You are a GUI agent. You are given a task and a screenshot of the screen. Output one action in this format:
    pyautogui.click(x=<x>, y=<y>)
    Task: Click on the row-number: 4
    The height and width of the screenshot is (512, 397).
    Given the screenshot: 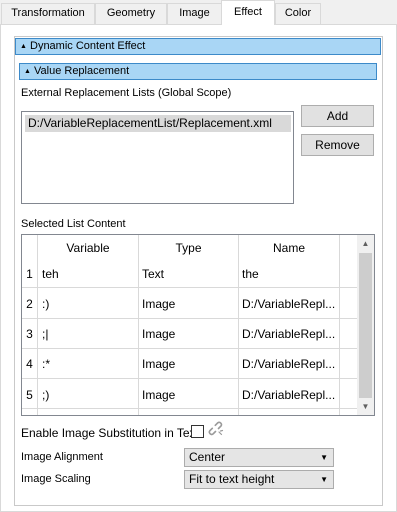 What is the action you would take?
    pyautogui.click(x=29, y=364)
    